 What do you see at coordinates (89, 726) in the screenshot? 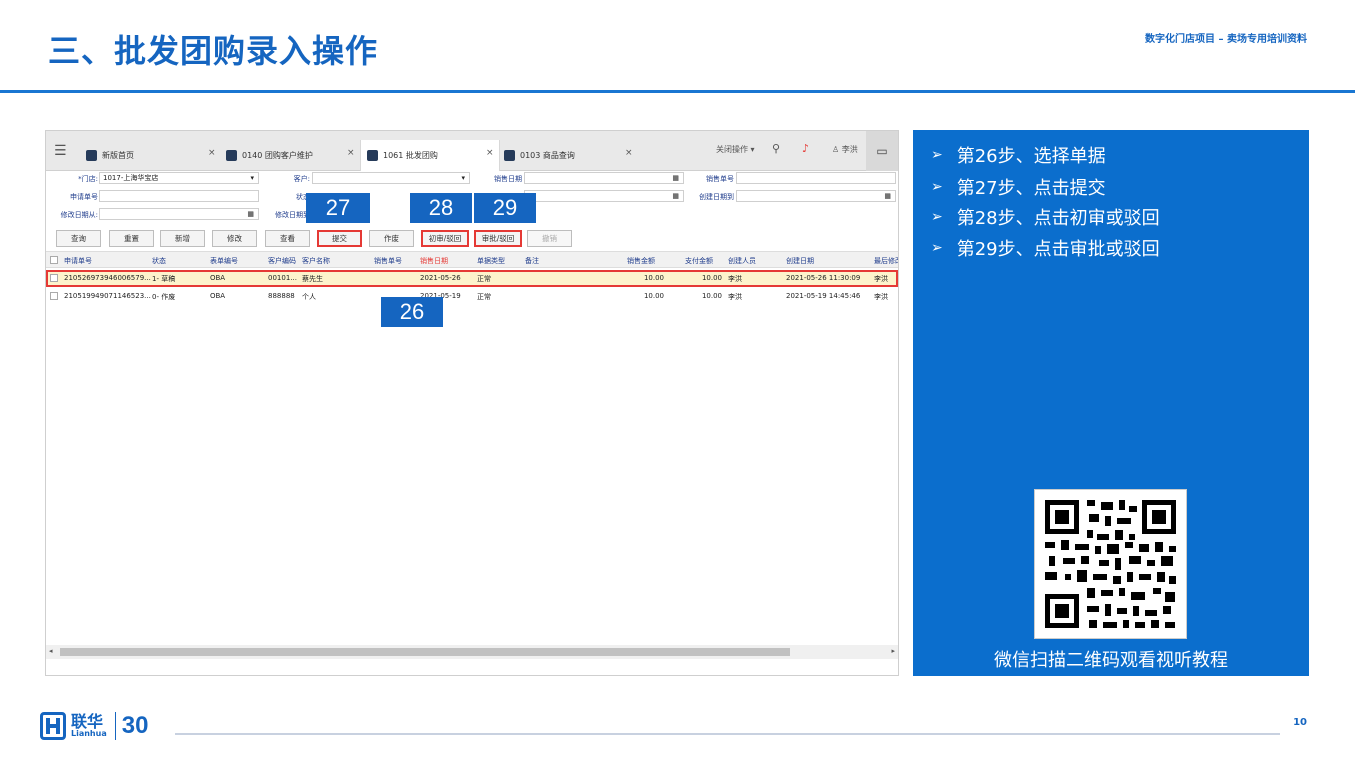
I see `logo-text: 联华 Lianhua` at bounding box center [89, 726].